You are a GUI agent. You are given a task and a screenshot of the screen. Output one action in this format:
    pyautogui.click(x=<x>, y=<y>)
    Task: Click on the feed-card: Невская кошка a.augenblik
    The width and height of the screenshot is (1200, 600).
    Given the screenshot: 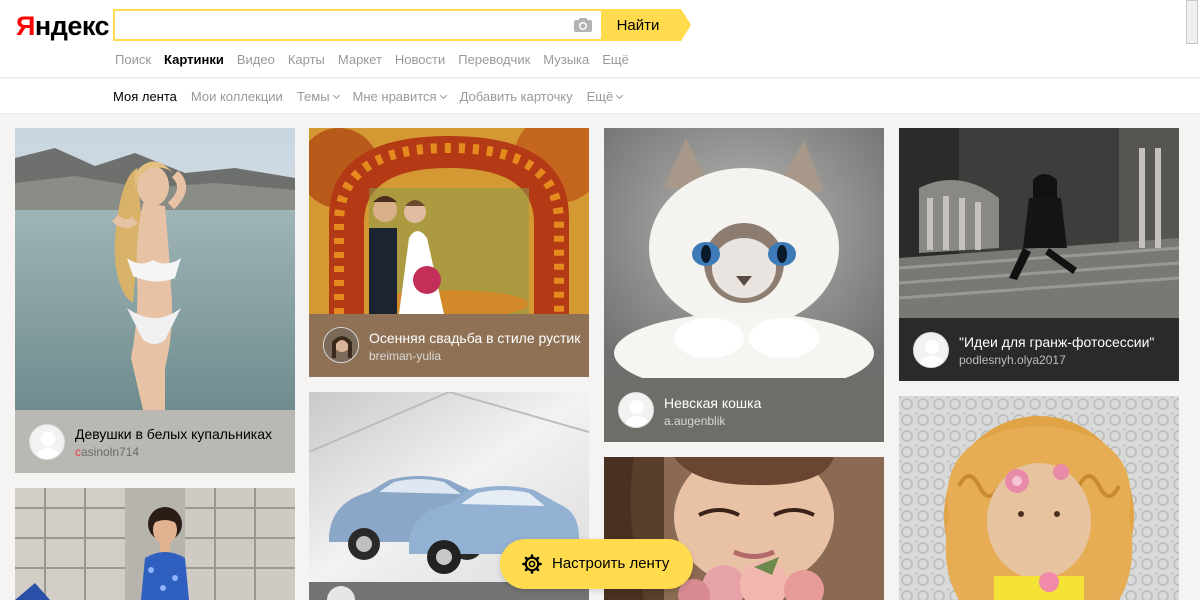 What is the action you would take?
    pyautogui.click(x=744, y=285)
    